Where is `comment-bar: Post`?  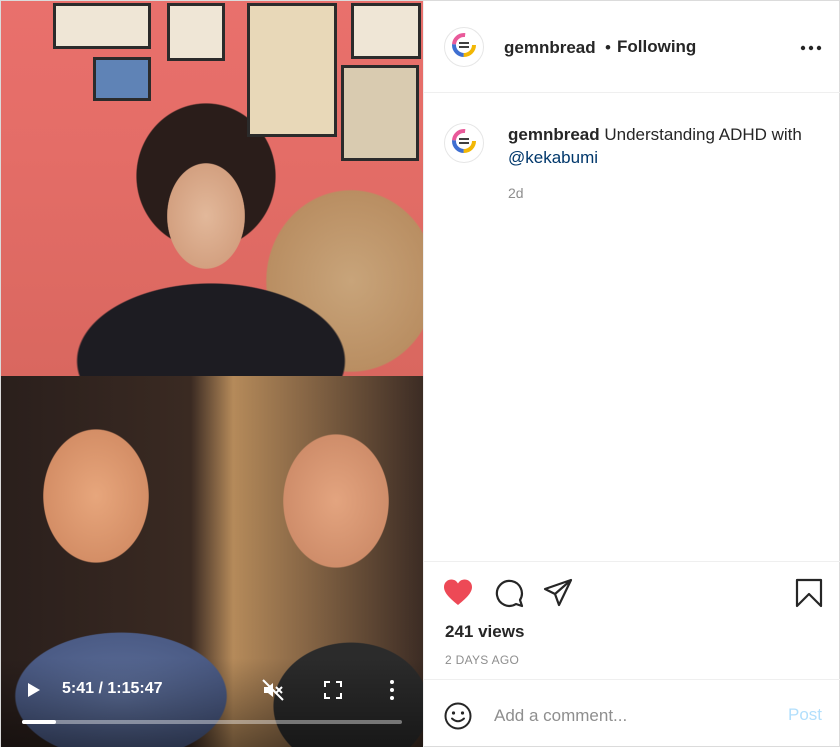 comment-bar: Post is located at coordinates (632, 713).